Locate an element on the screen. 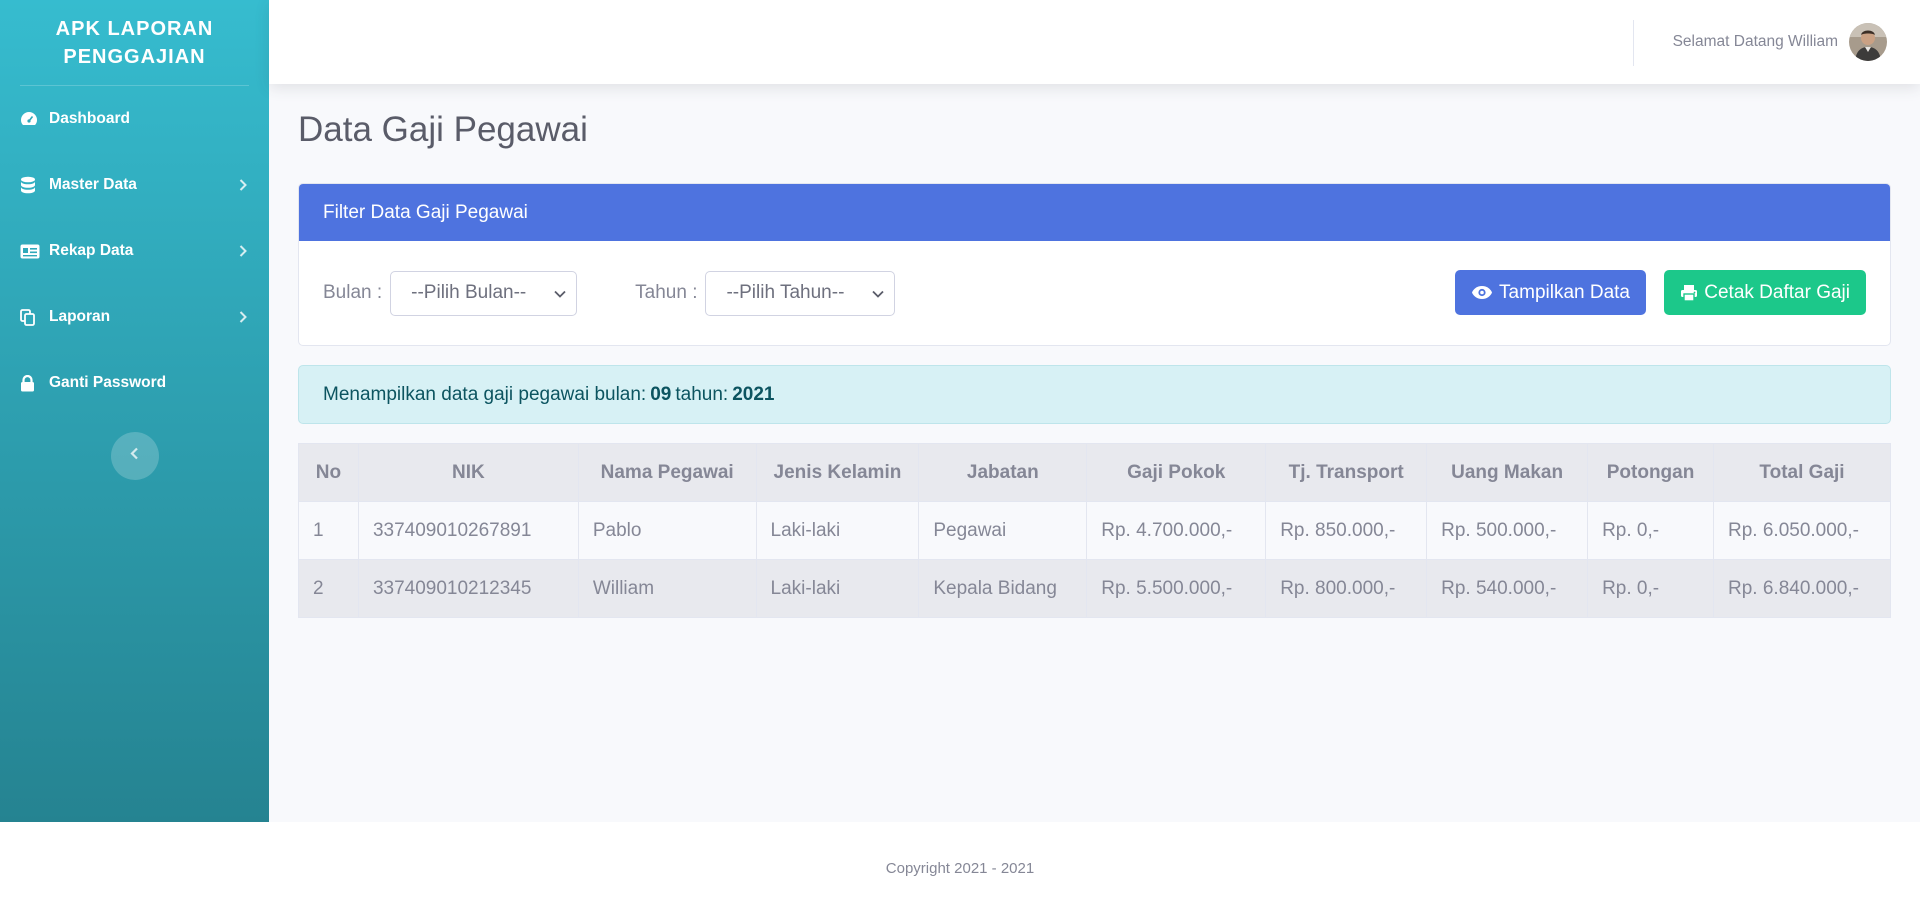  sidebar-item-label: Ganti Password is located at coordinates (108, 382).